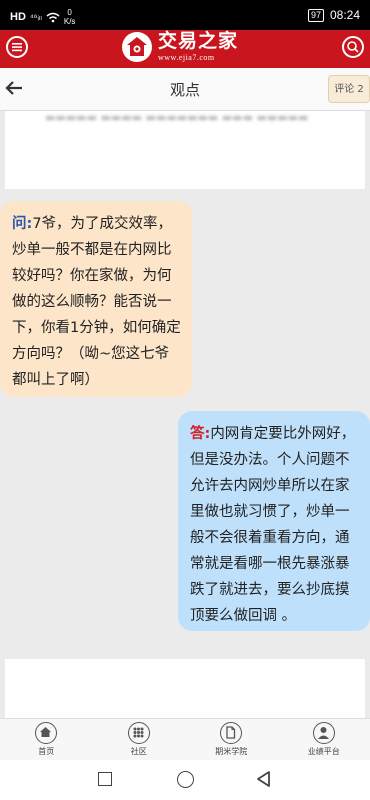 Image resolution: width=370 pixels, height=800 pixels. Describe the element at coordinates (323, 751) in the screenshot. I see `tab-label-performance: 业绩平台` at that location.